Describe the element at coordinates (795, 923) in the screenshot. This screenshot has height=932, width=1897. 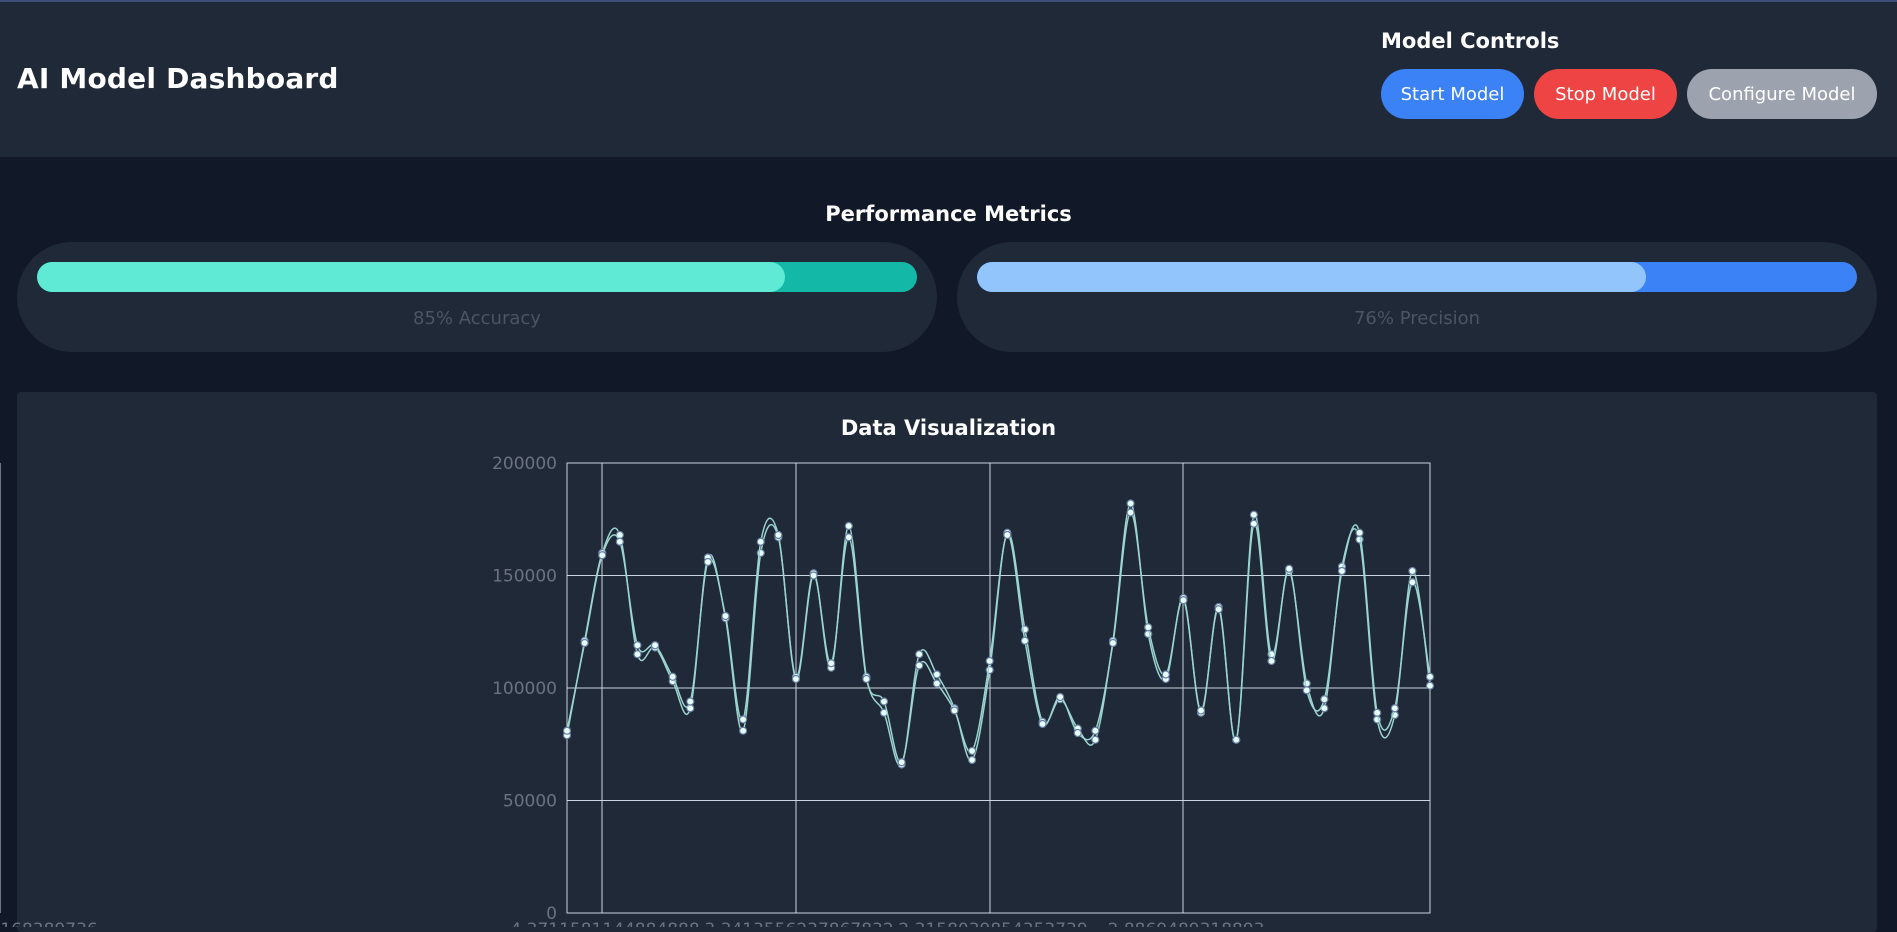
I see `x-tick-label: -3.3413556237867832` at that location.